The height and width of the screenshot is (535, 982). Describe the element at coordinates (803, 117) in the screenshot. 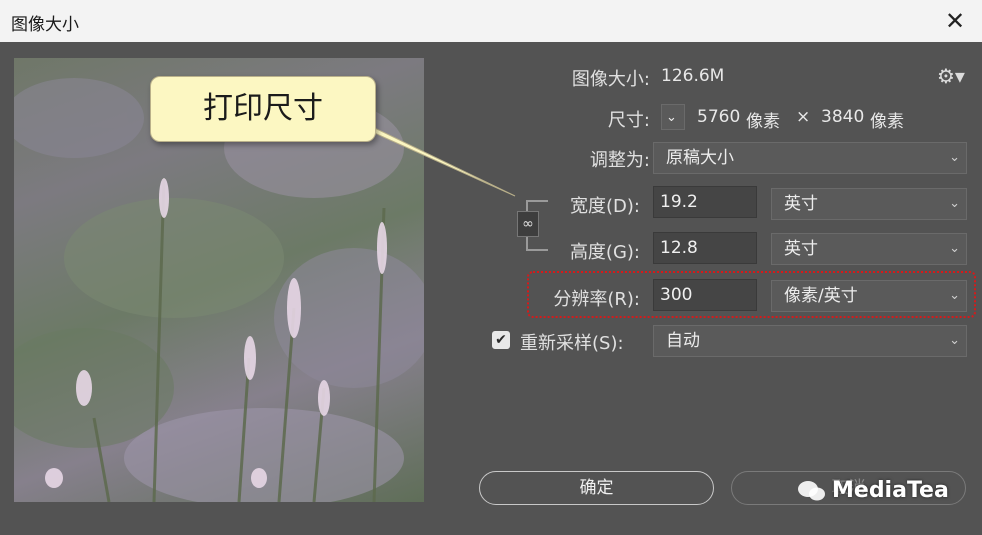

I see `dimensions-times: ×` at that location.